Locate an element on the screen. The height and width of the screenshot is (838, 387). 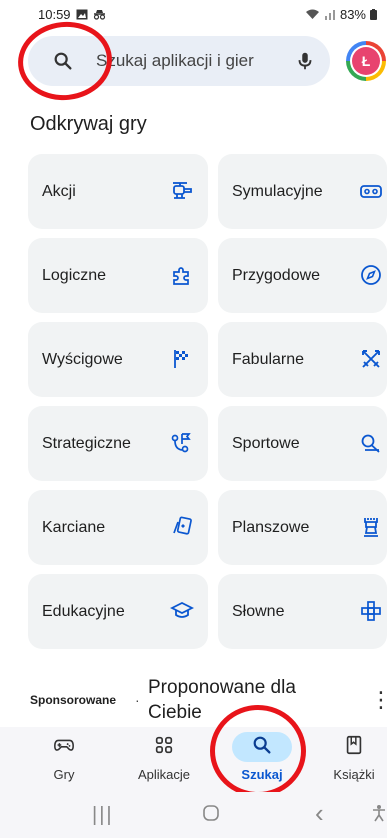
suggested-title: Proponowane dla Ciebie is located at coordinates (222, 700).